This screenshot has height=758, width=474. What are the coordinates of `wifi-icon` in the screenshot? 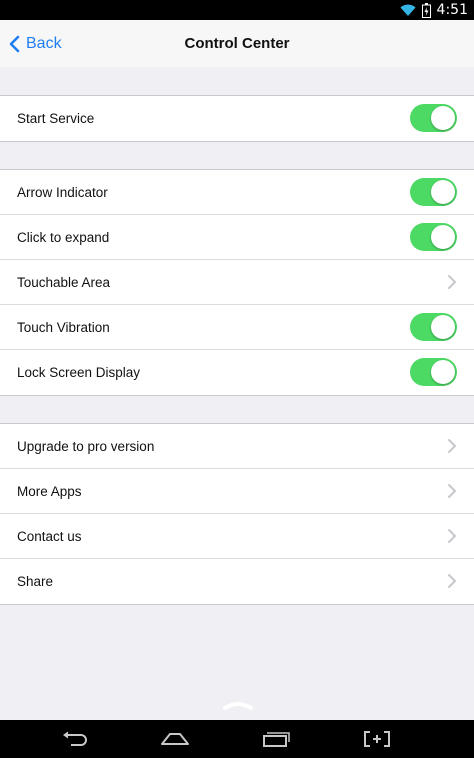 It's located at (408, 10).